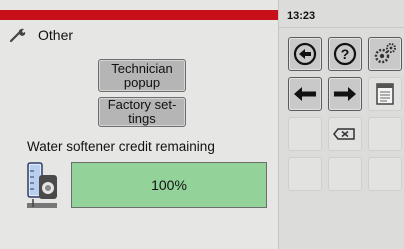 The width and height of the screenshot is (404, 249). Describe the element at coordinates (121, 146) in the screenshot. I see `softener-credit-label: Water softener credit remaining` at that location.